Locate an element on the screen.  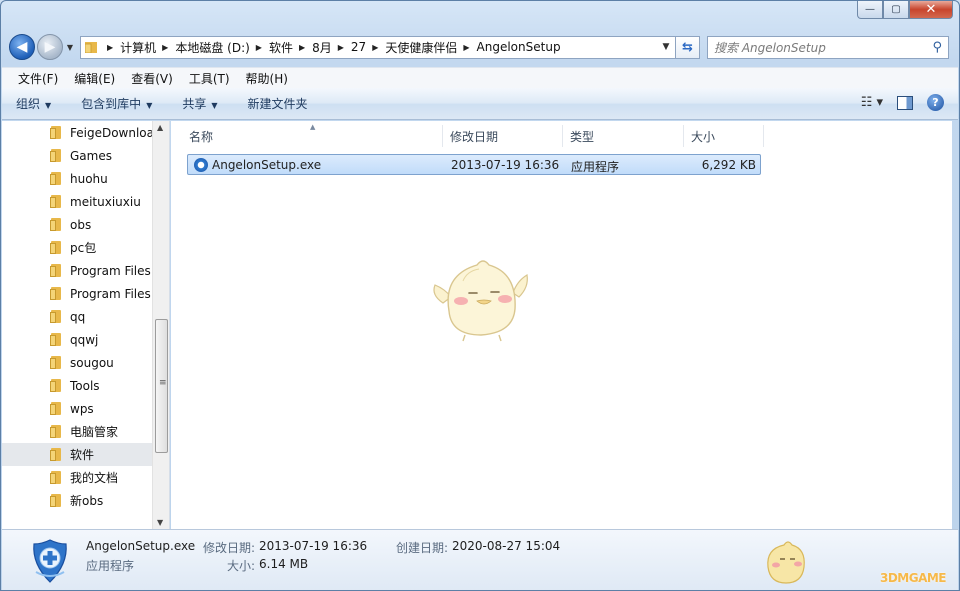
recent-pages-dropdown-icon: ▼ is located at coordinates (70, 47).